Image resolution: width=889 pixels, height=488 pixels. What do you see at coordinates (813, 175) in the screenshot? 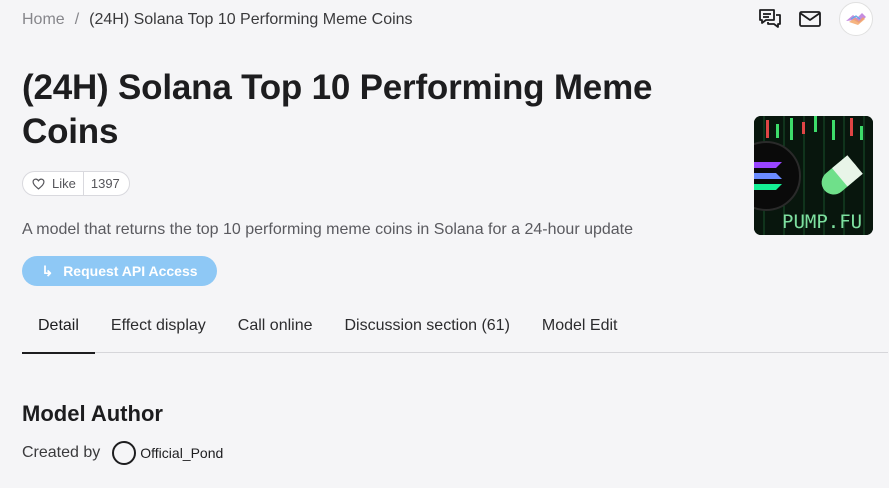
I see `model-thumbnail: PUMP.FU` at bounding box center [813, 175].